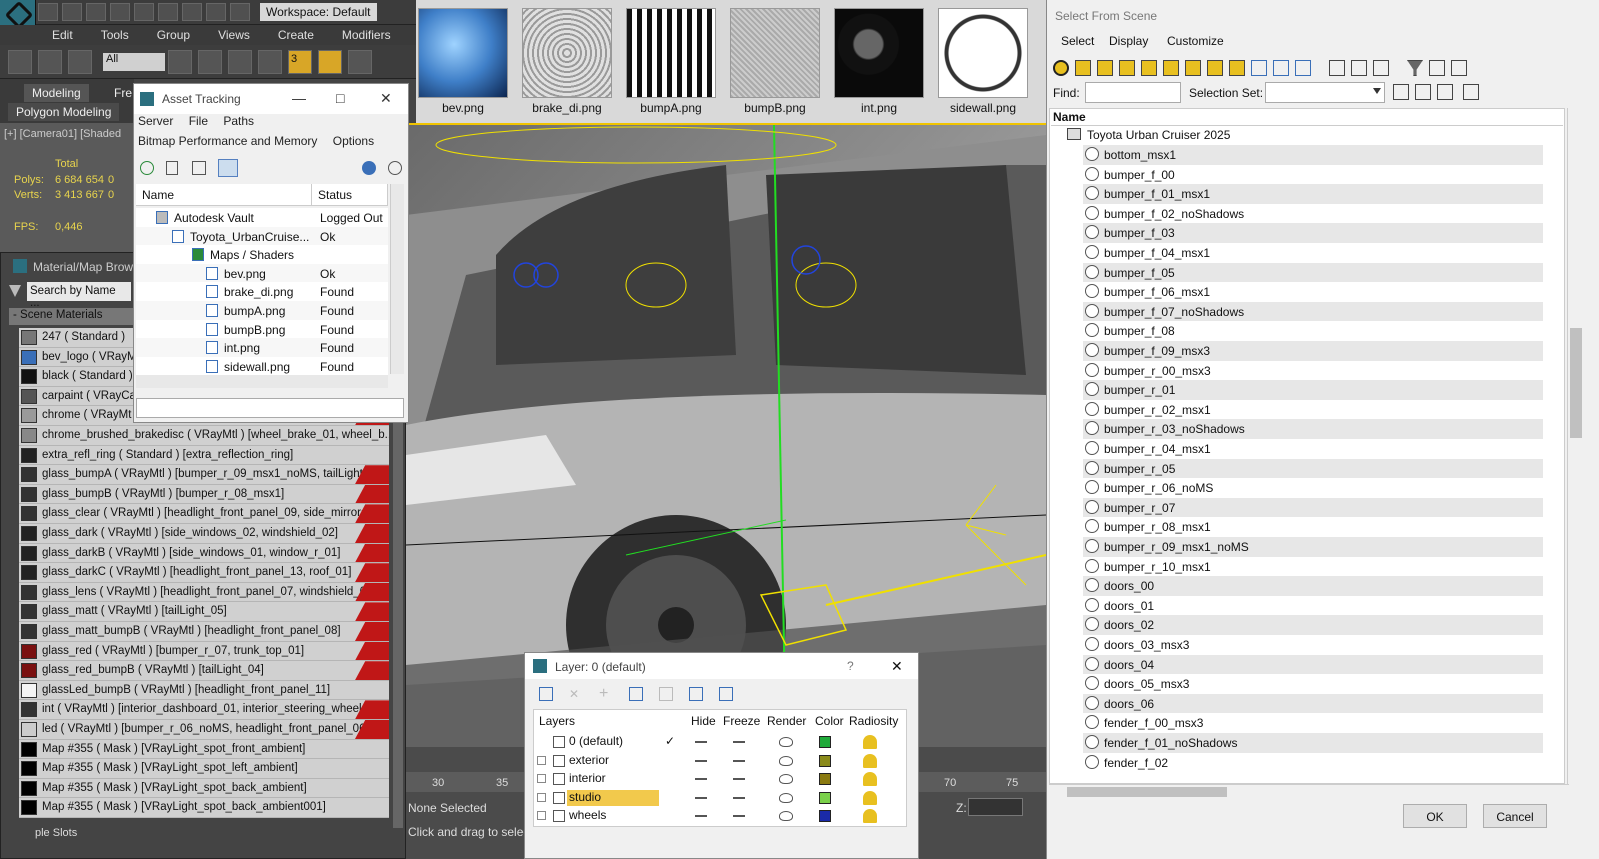 The image size is (1599, 859). What do you see at coordinates (726, 694) in the screenshot?
I see `freeze-all-icon` at bounding box center [726, 694].